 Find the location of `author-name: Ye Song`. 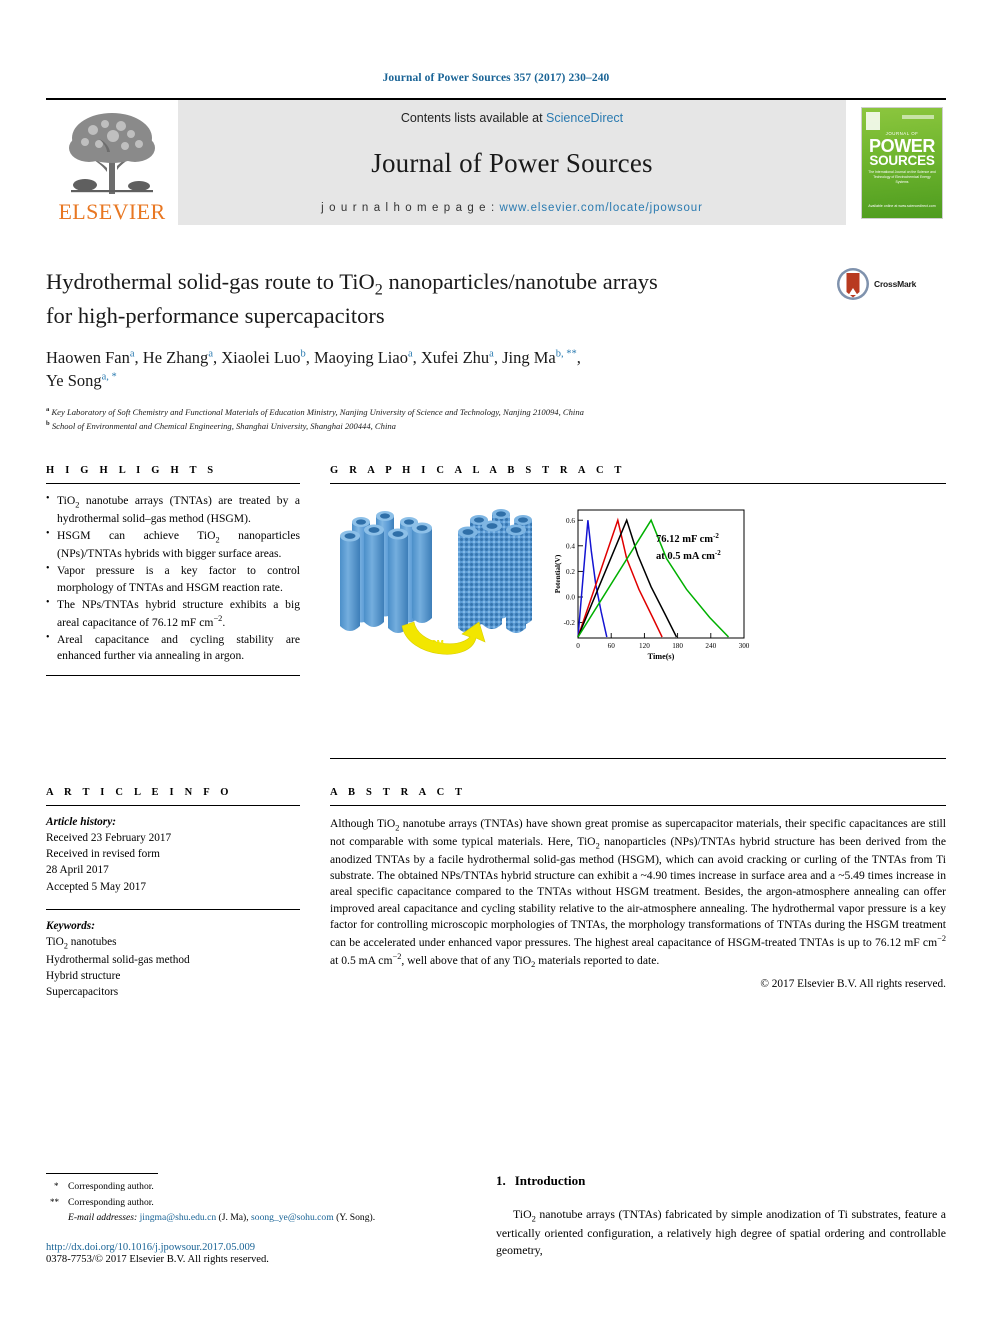

author-name: Ye Song is located at coordinates (74, 381).